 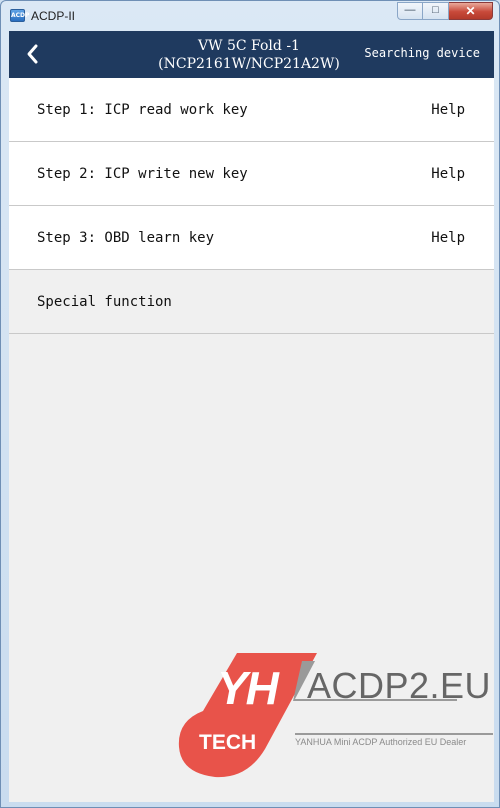 I want to click on step1-item: Step 1: ICP read work key Help, so click(x=251, y=110).